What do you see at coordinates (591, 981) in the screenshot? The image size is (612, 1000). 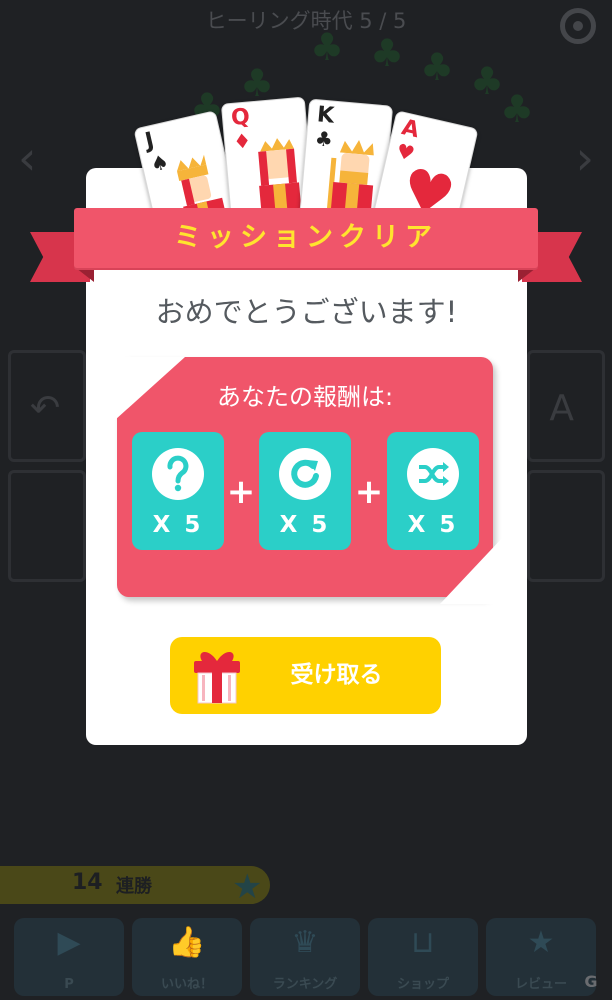 I see `site-watermark-logo: G` at bounding box center [591, 981].